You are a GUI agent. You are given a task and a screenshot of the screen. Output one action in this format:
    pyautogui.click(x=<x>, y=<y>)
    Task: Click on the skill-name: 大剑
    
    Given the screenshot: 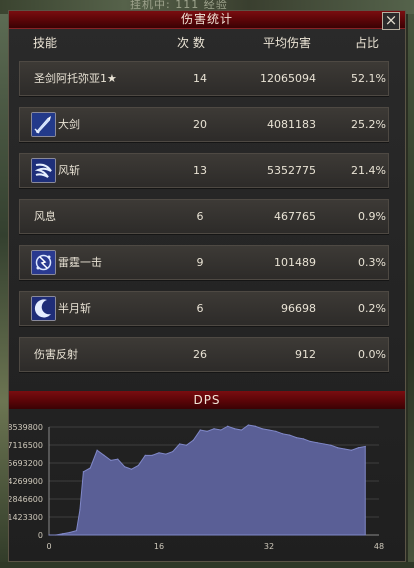 What is the action you would take?
    pyautogui.click(x=69, y=124)
    